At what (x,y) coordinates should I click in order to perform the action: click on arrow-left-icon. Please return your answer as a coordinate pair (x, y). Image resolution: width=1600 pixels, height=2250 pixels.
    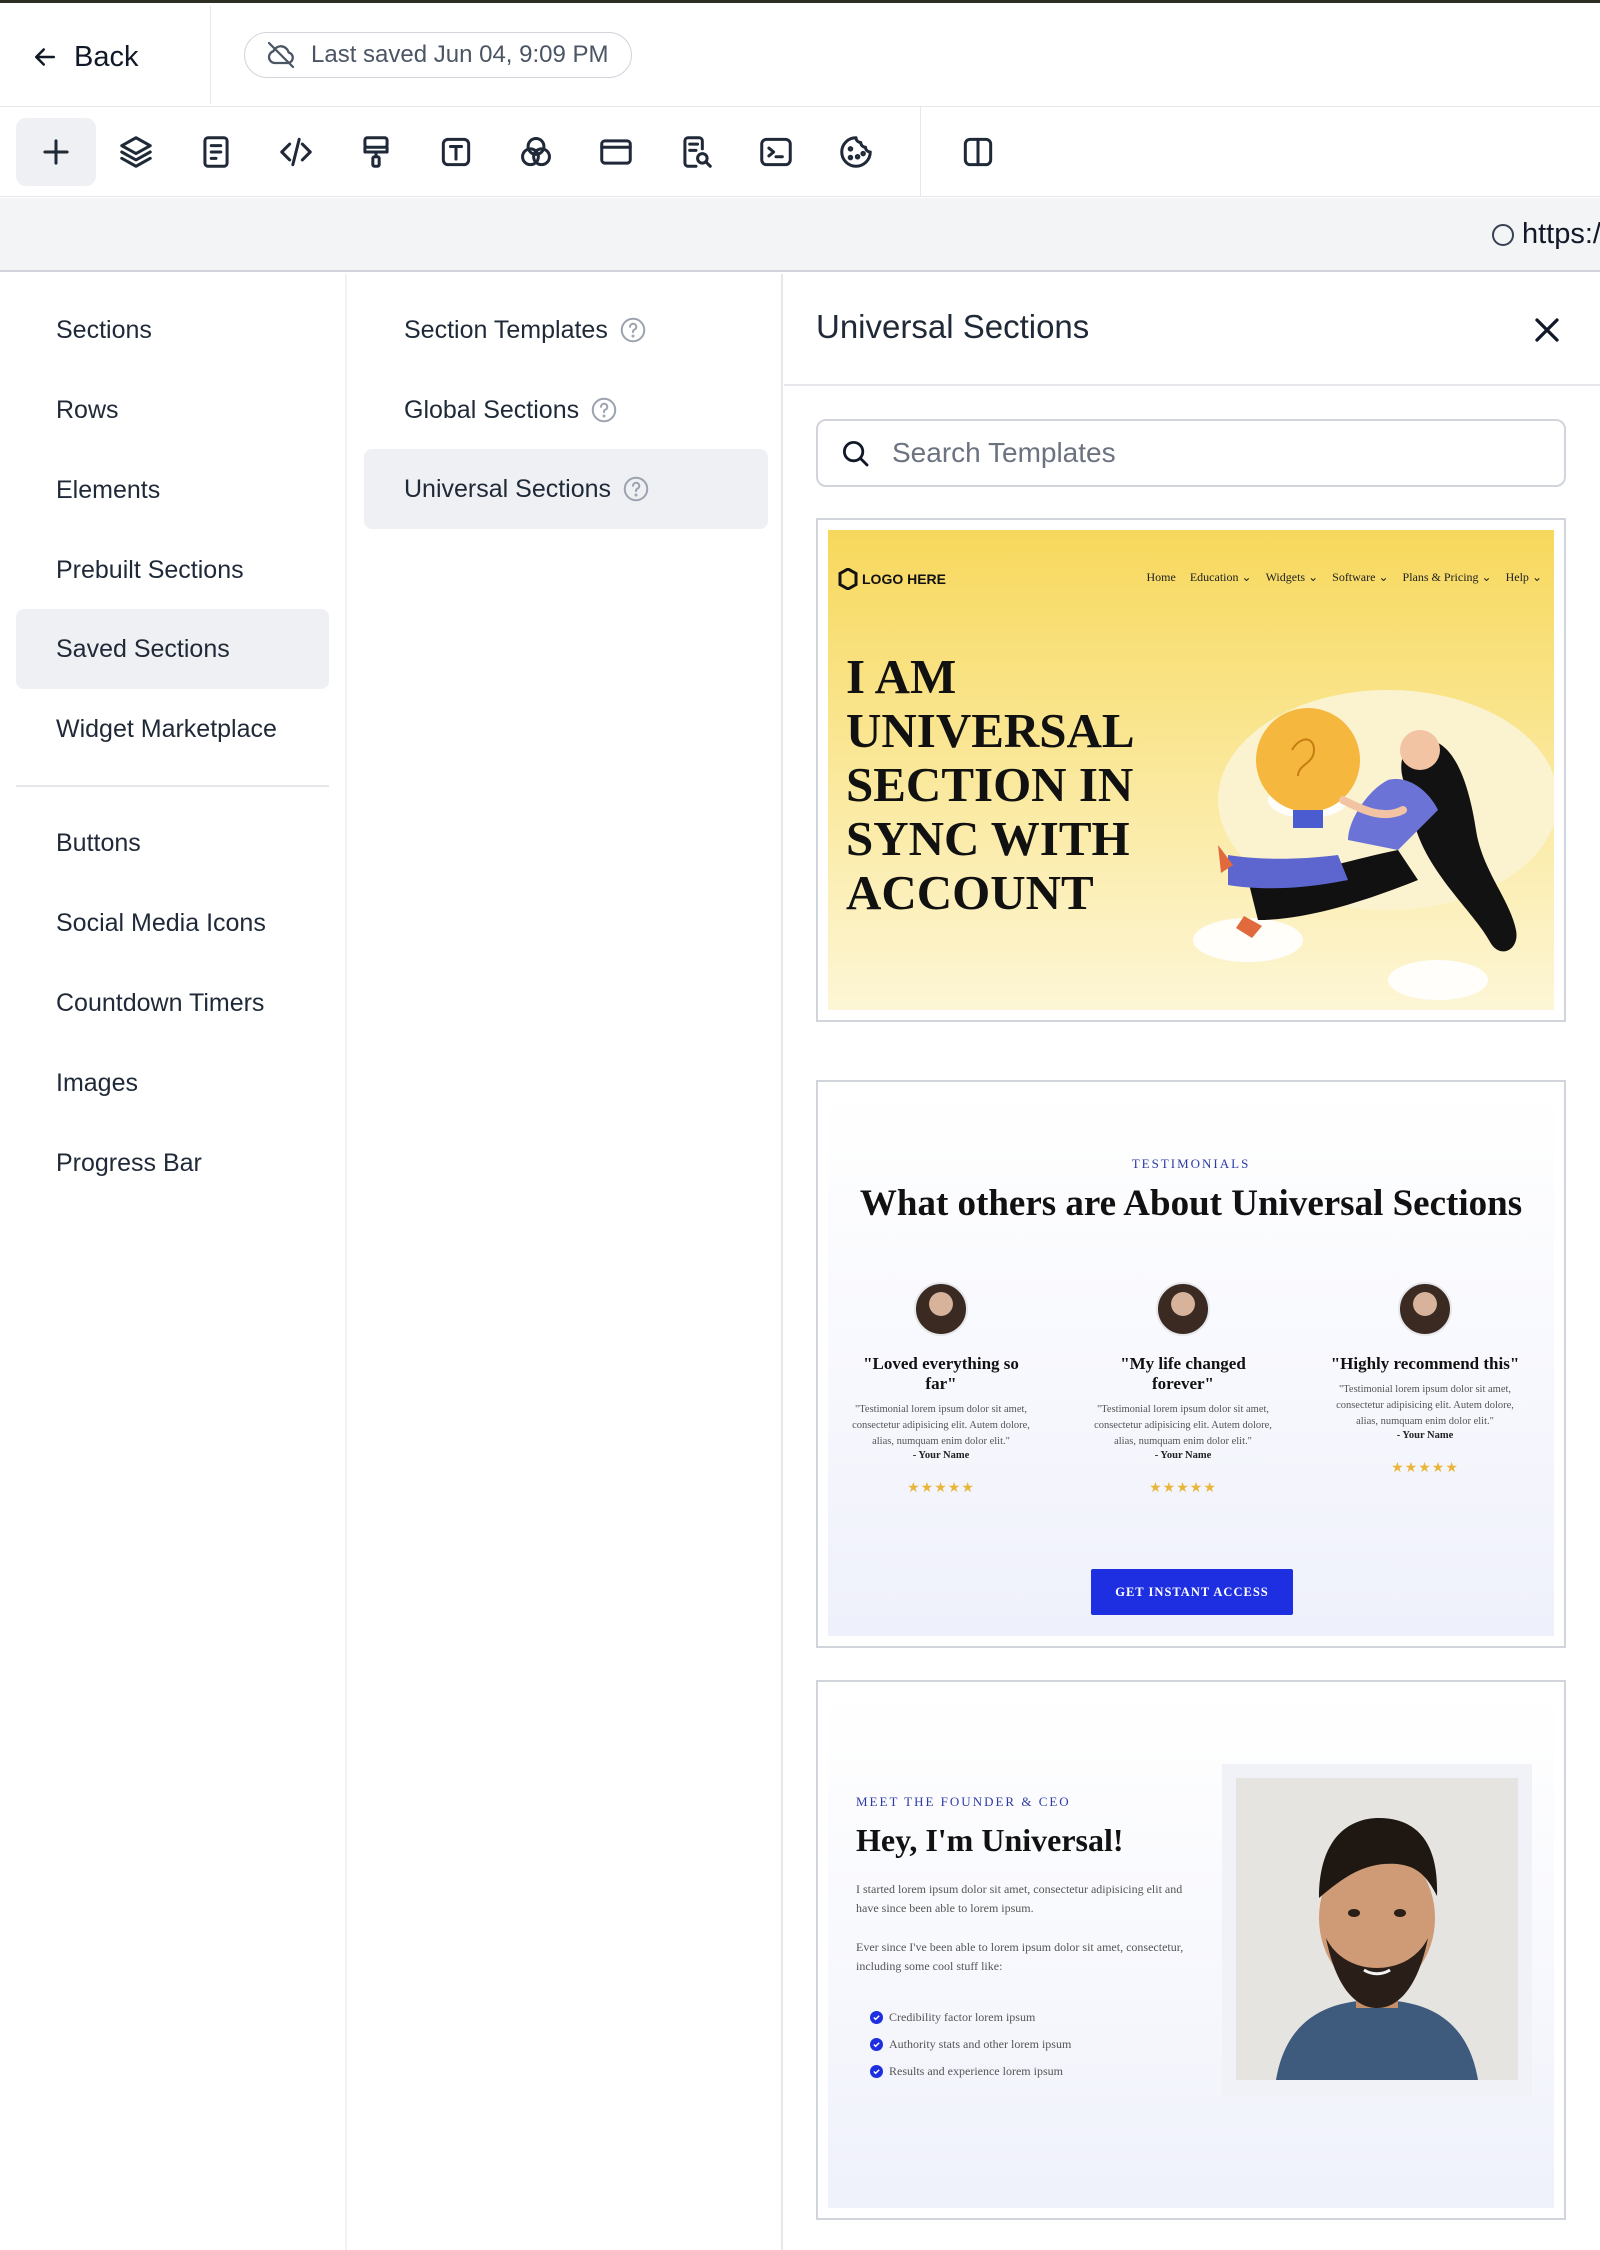
    Looking at the image, I should click on (45, 57).